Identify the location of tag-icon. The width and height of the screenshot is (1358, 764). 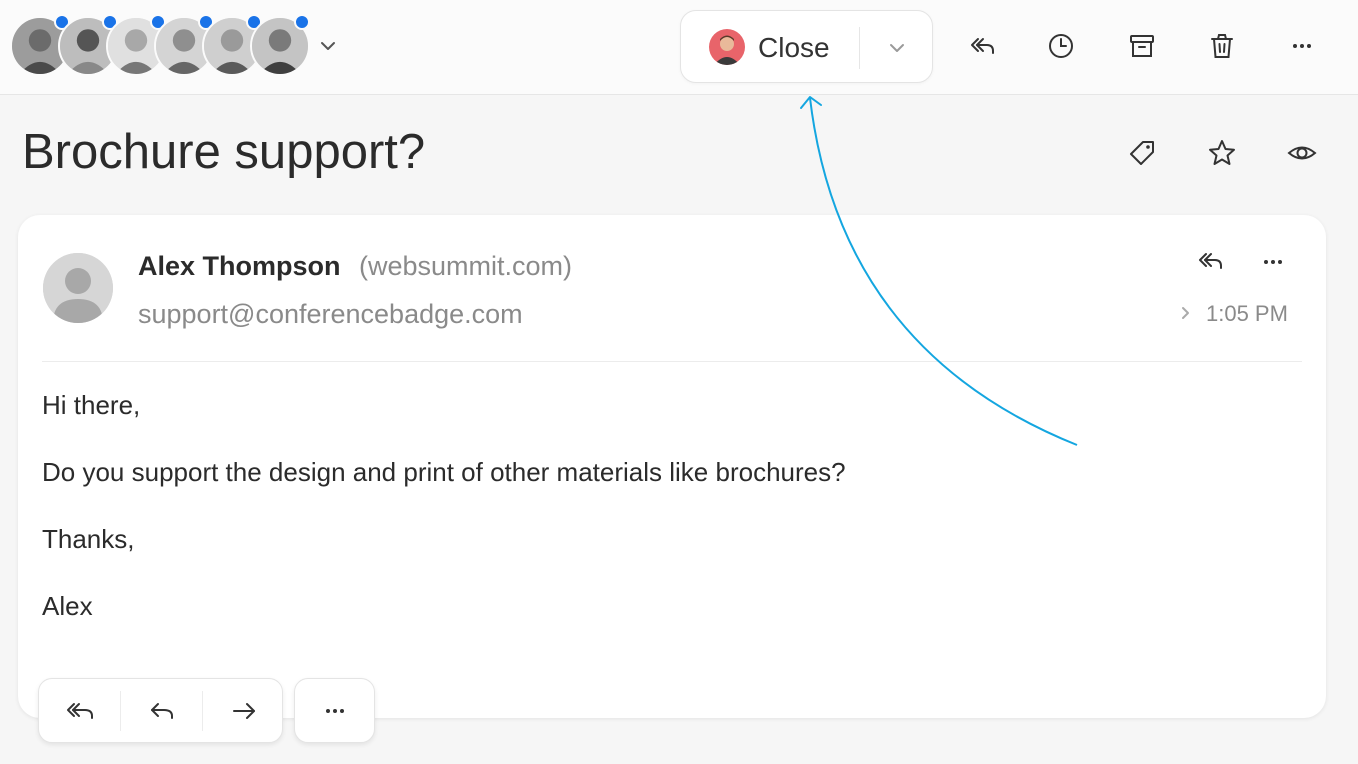
(1142, 153).